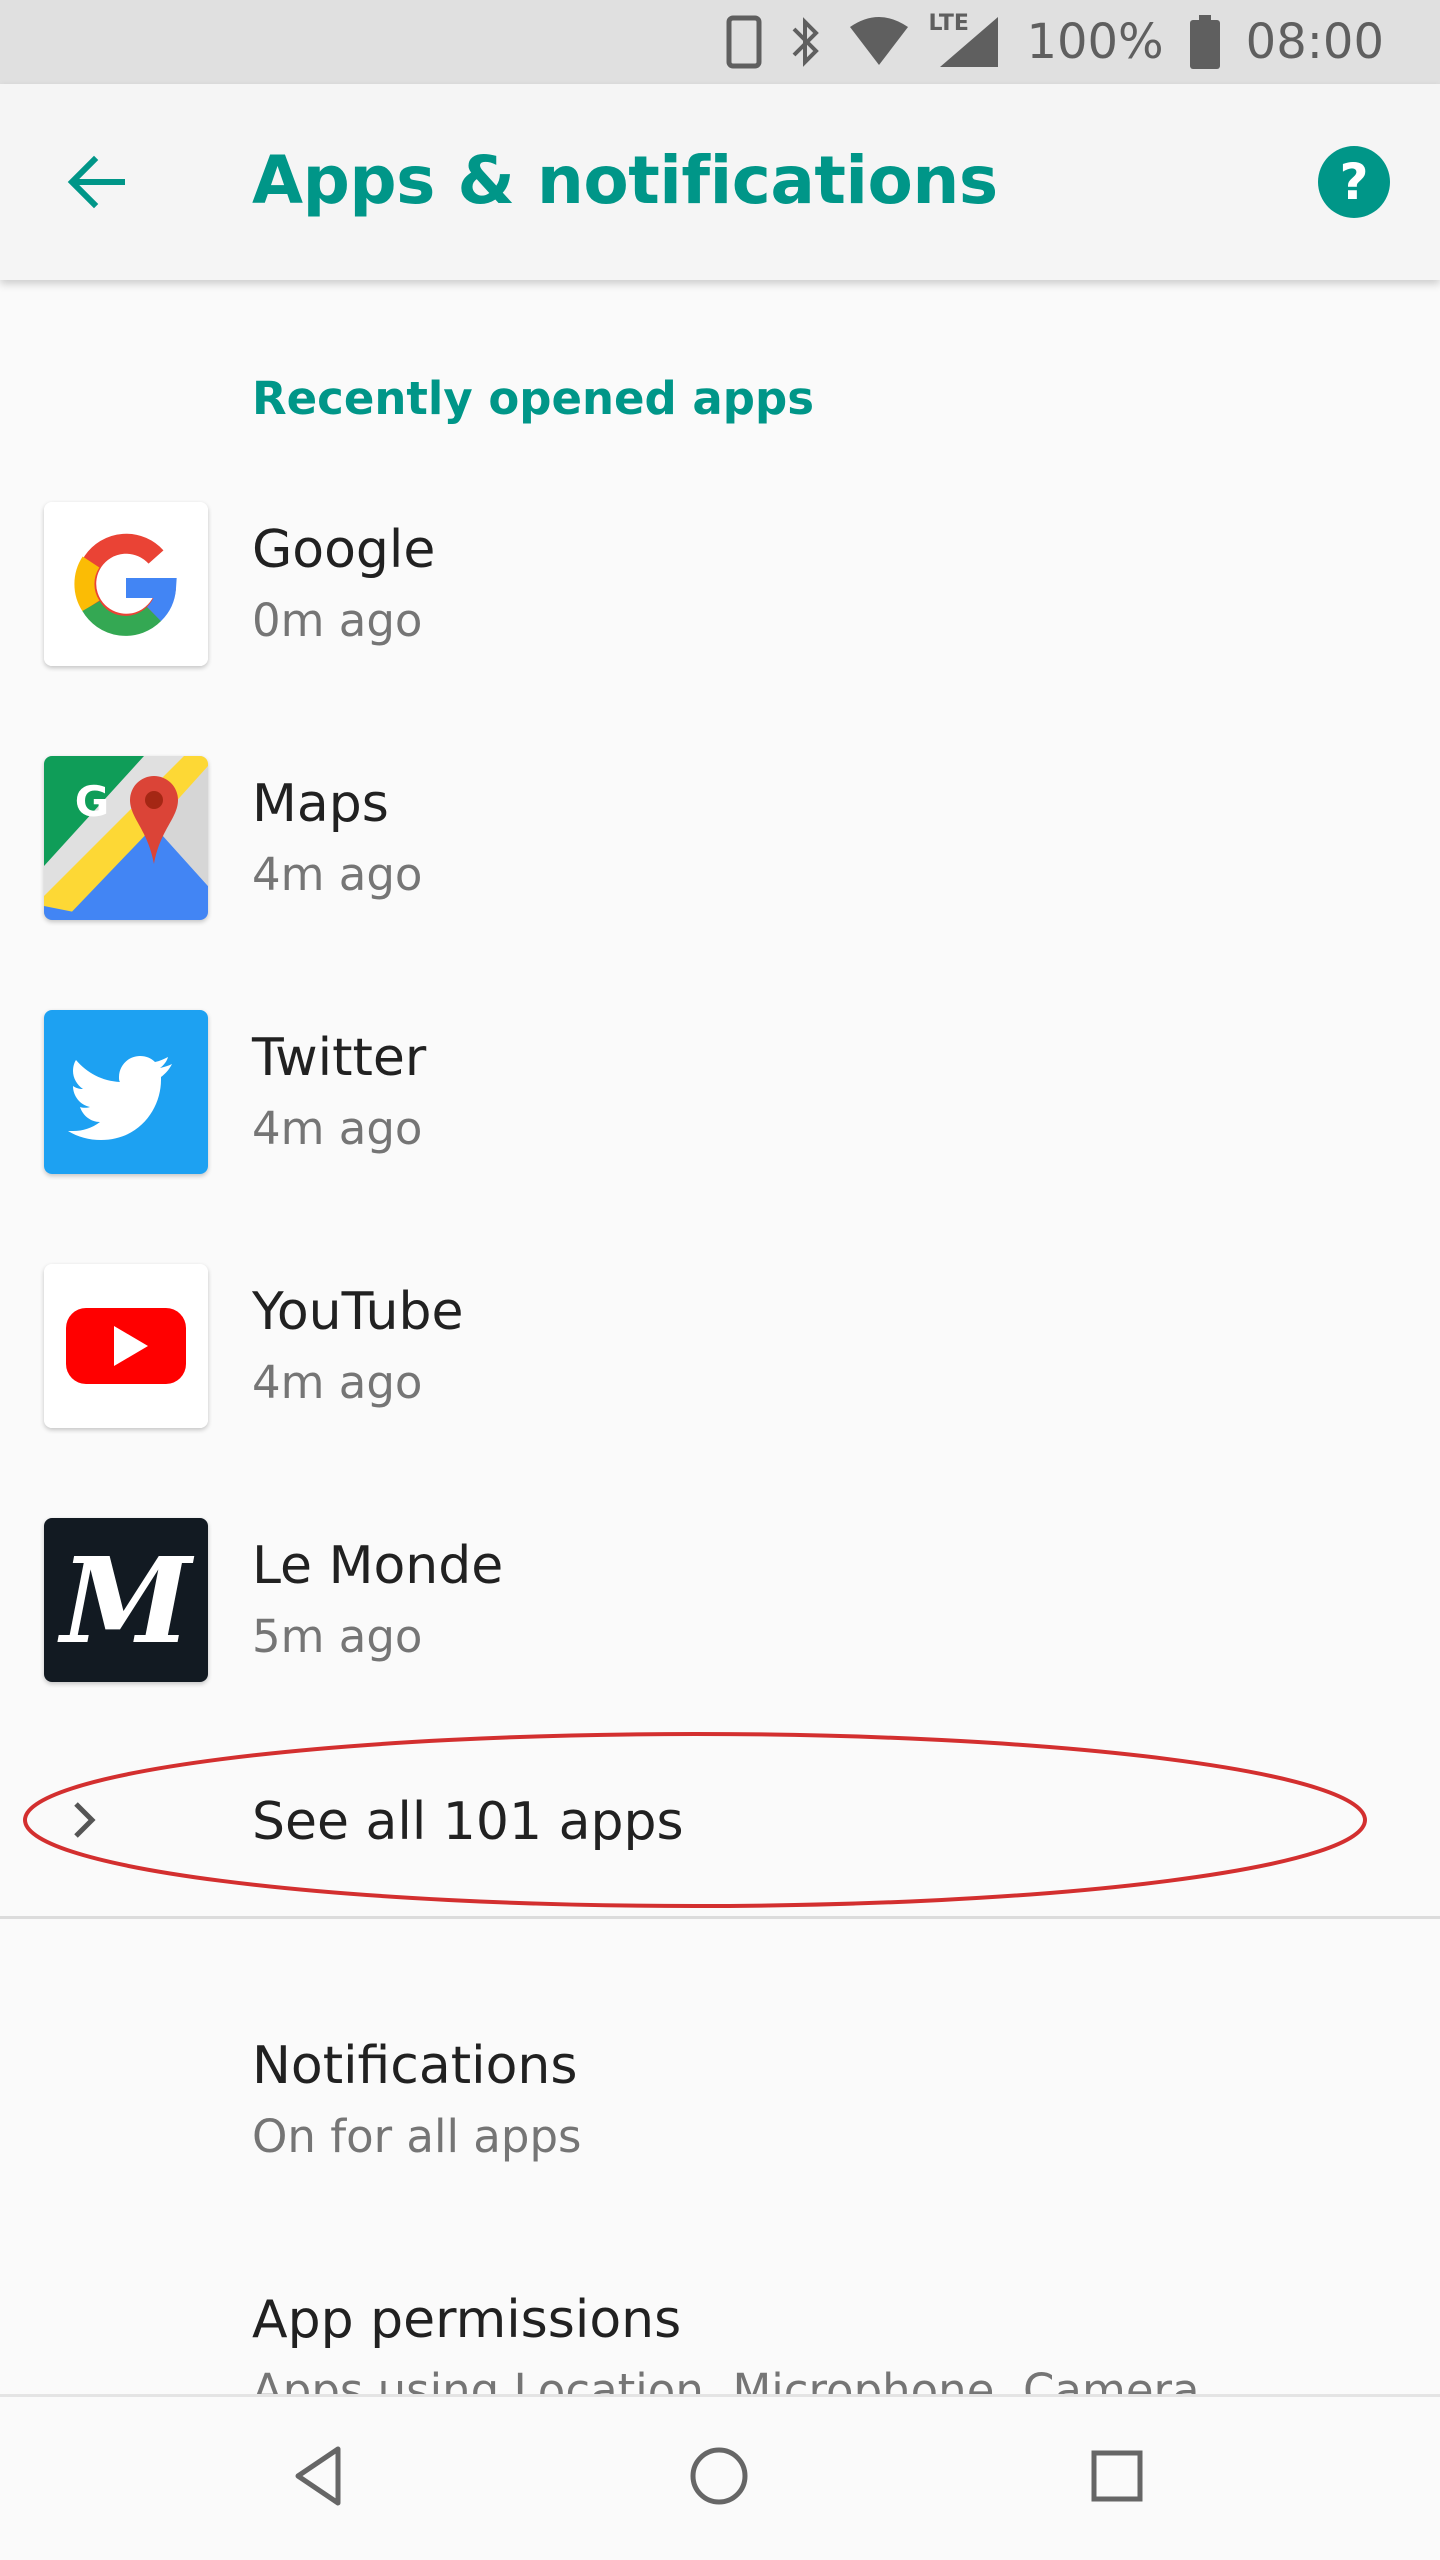 The width and height of the screenshot is (1440, 2560). What do you see at coordinates (337, 1636) in the screenshot?
I see `app-last-opened: 5m ago` at bounding box center [337, 1636].